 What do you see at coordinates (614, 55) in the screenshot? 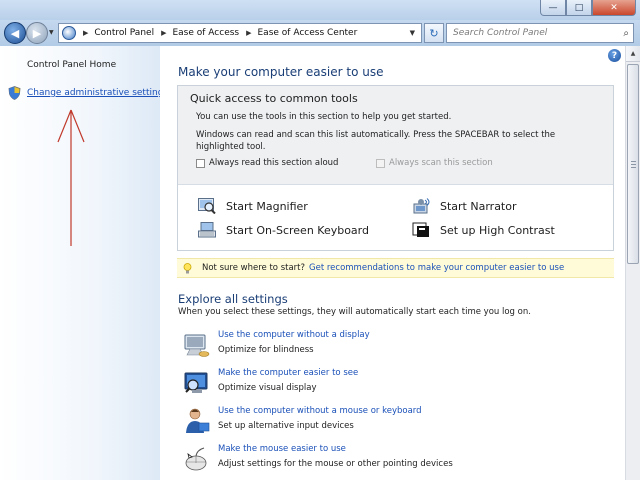
I see `help-icon: ?` at bounding box center [614, 55].